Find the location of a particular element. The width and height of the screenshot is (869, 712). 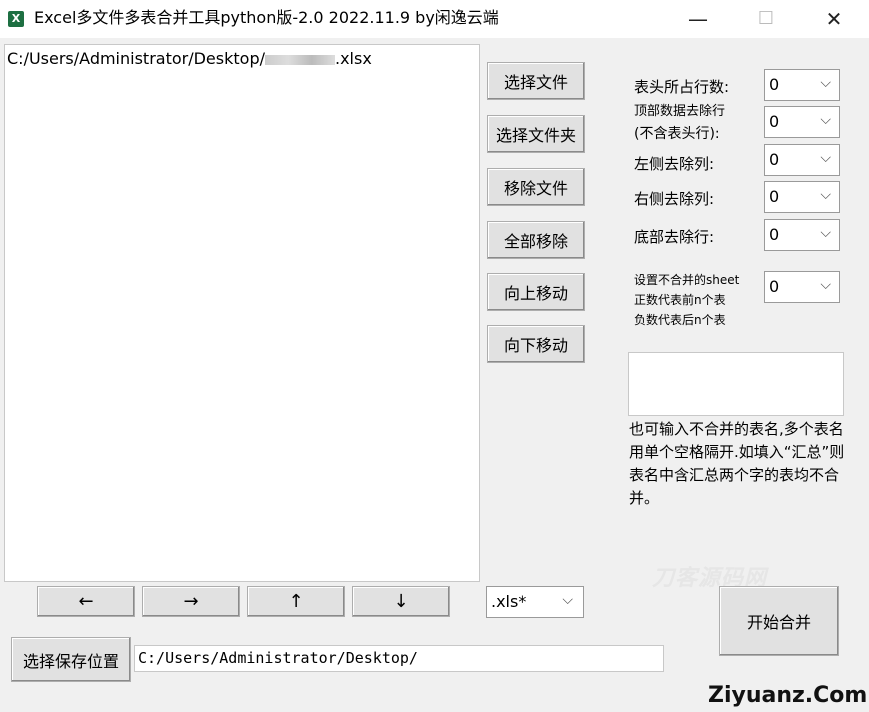

remove-file-button: 移除文件 is located at coordinates (536, 187).